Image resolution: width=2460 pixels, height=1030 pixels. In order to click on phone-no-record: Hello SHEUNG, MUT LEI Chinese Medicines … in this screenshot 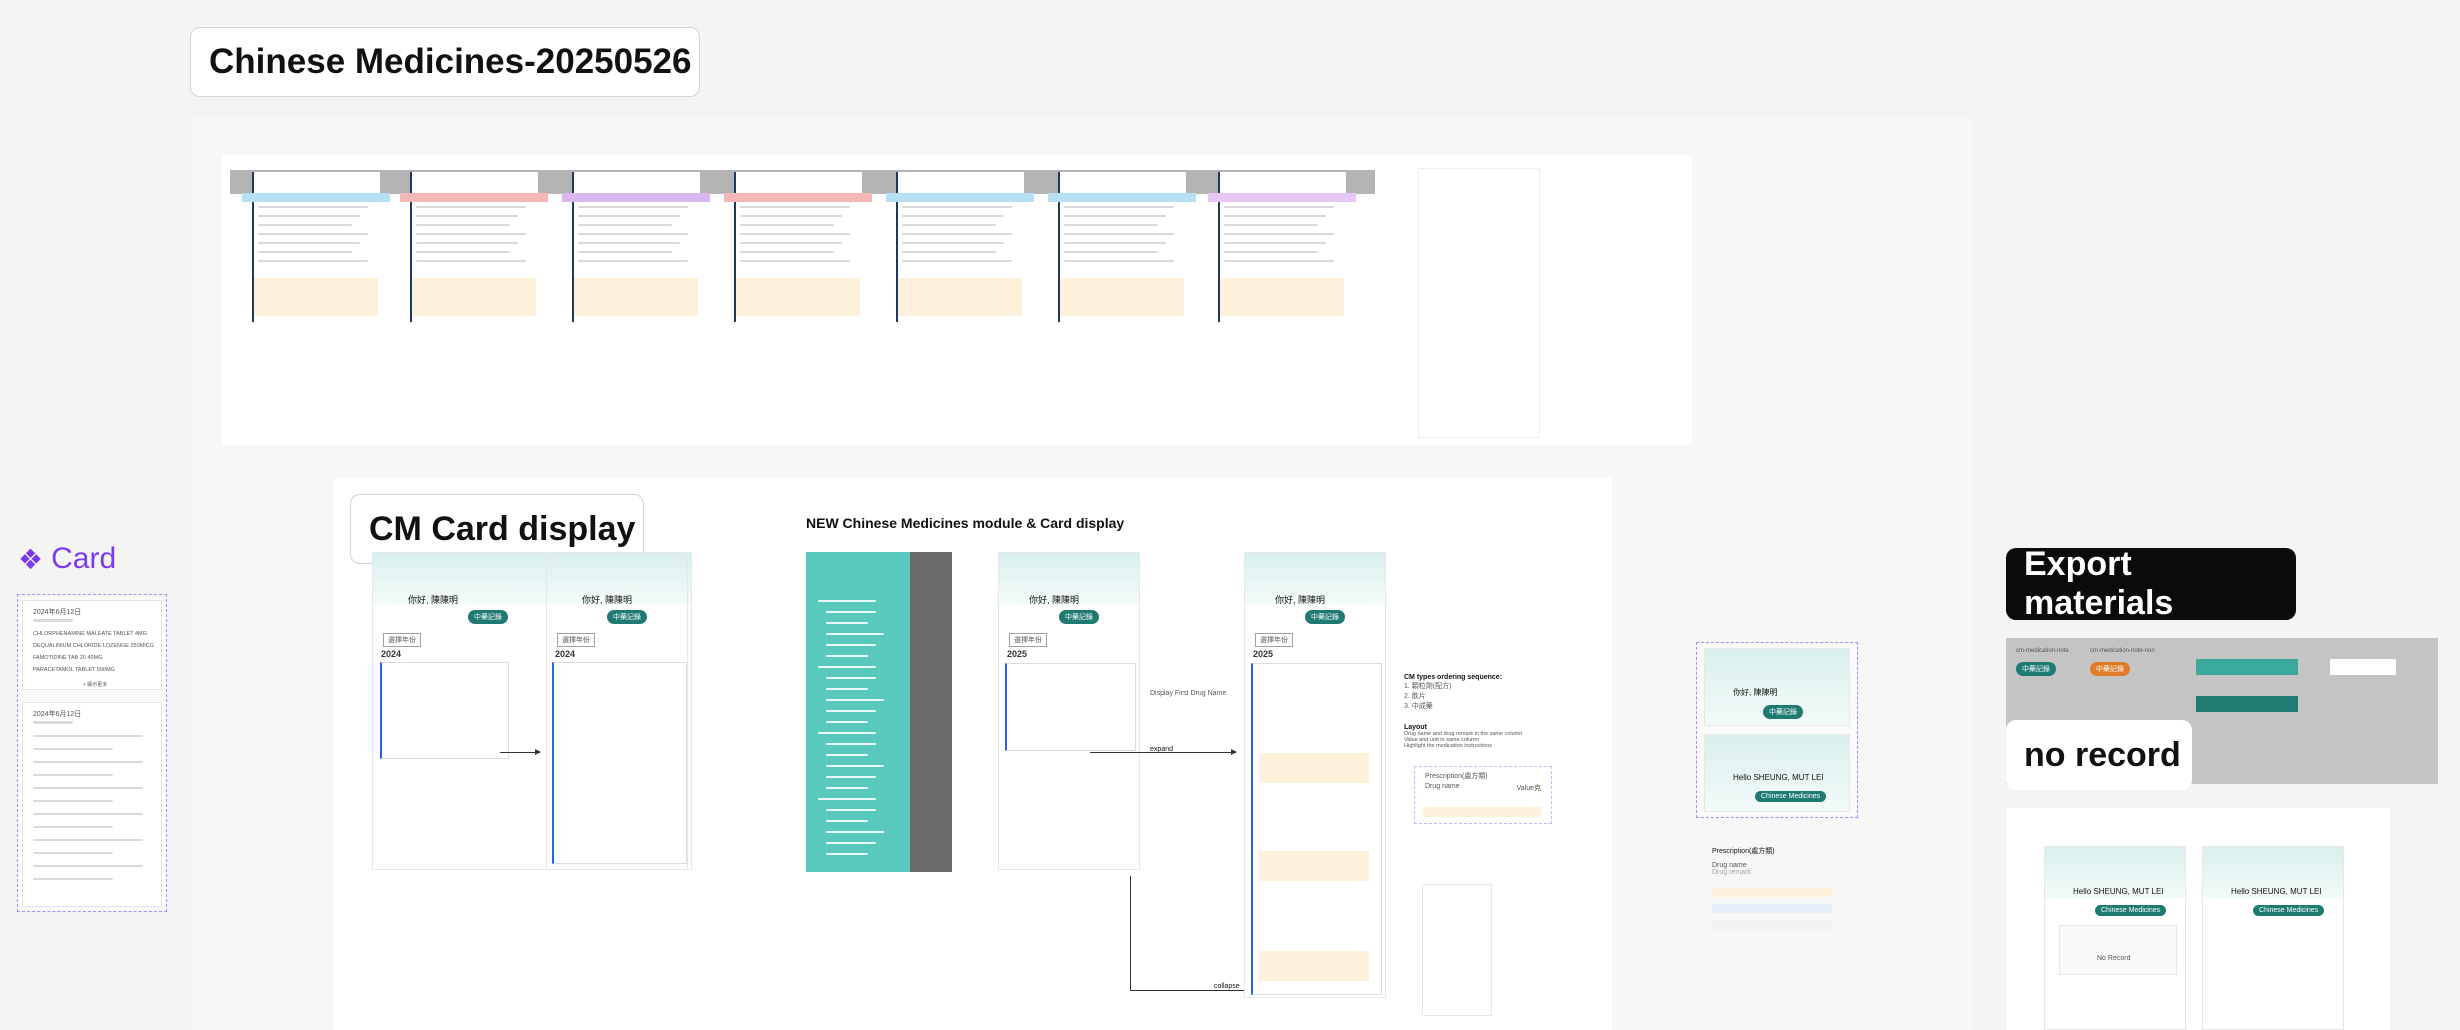, I will do `click(2115, 938)`.